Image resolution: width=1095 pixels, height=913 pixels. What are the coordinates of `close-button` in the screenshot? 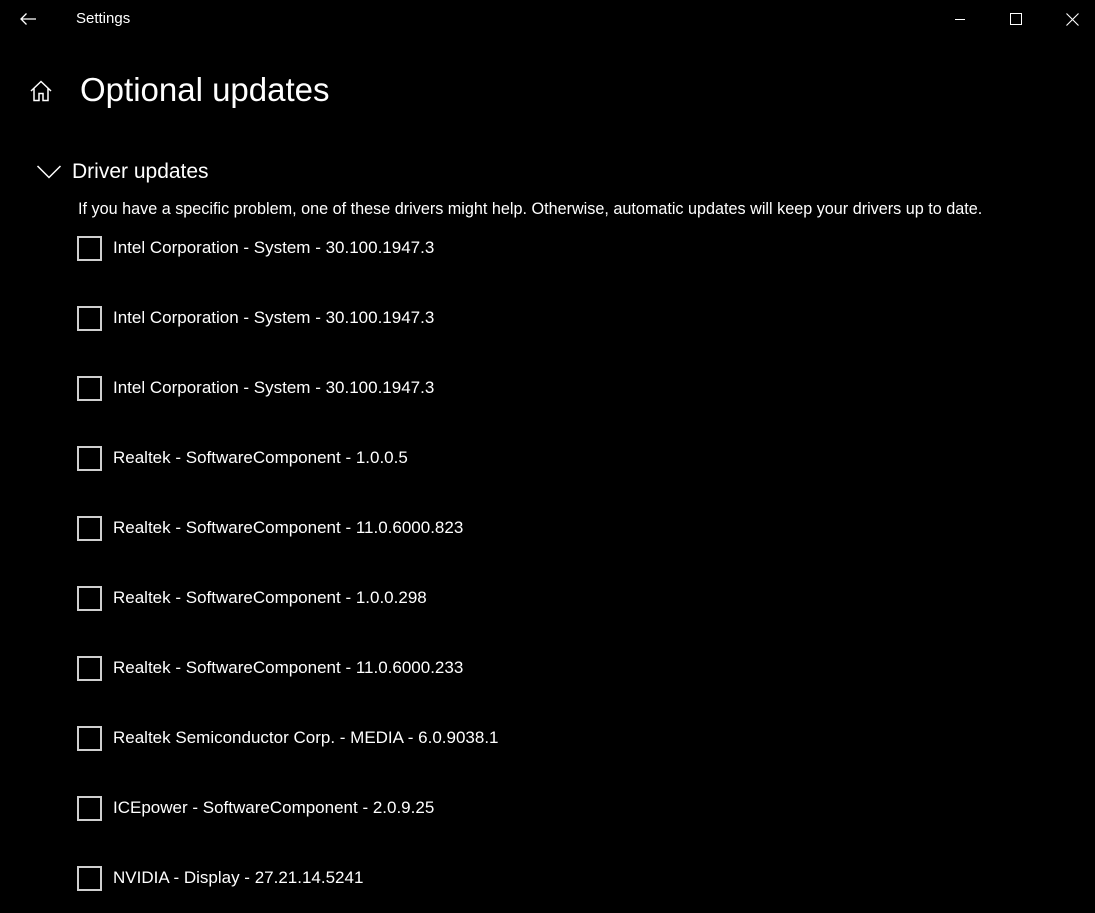 It's located at (1072, 19).